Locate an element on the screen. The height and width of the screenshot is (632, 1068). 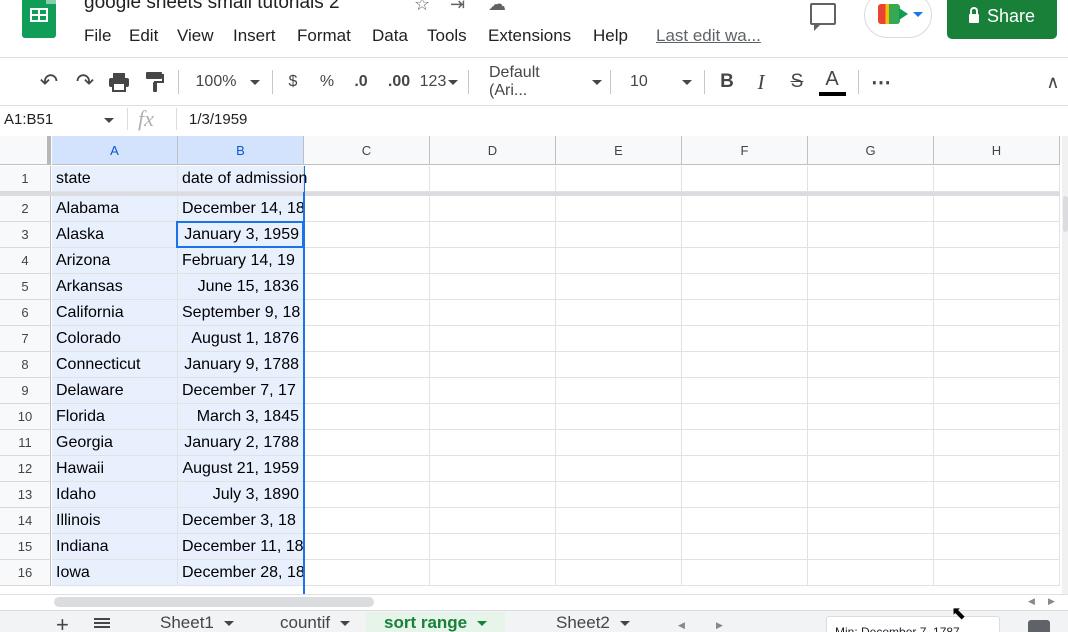
cell-d2 is located at coordinates (493, 209).